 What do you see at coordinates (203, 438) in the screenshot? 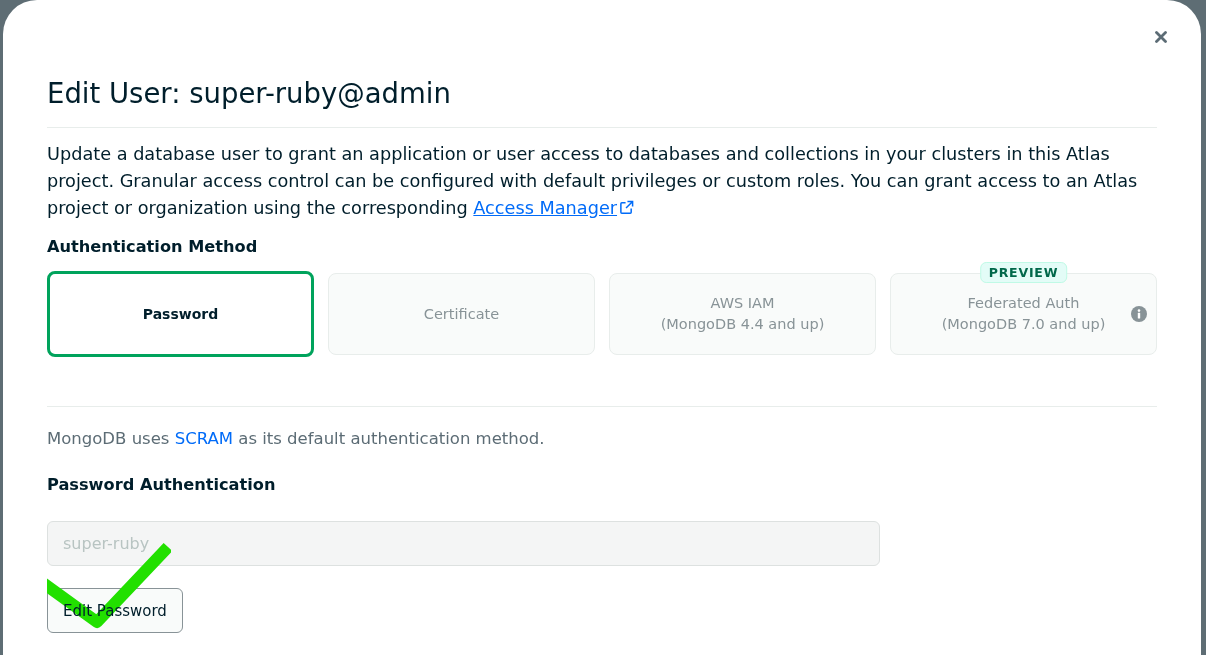
I see `scram-link: SCRAM` at bounding box center [203, 438].